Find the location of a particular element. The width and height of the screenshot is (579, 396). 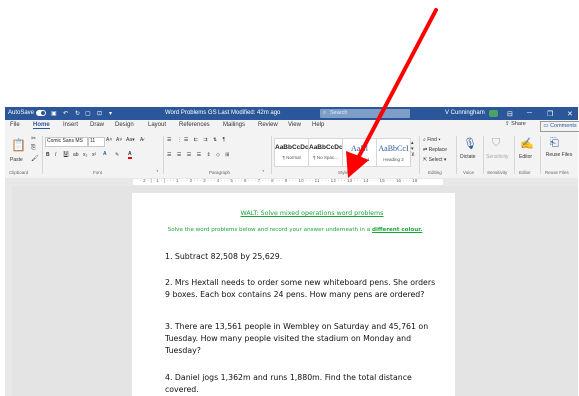

sensitivity-label: Sensitivity is located at coordinates (497, 157).